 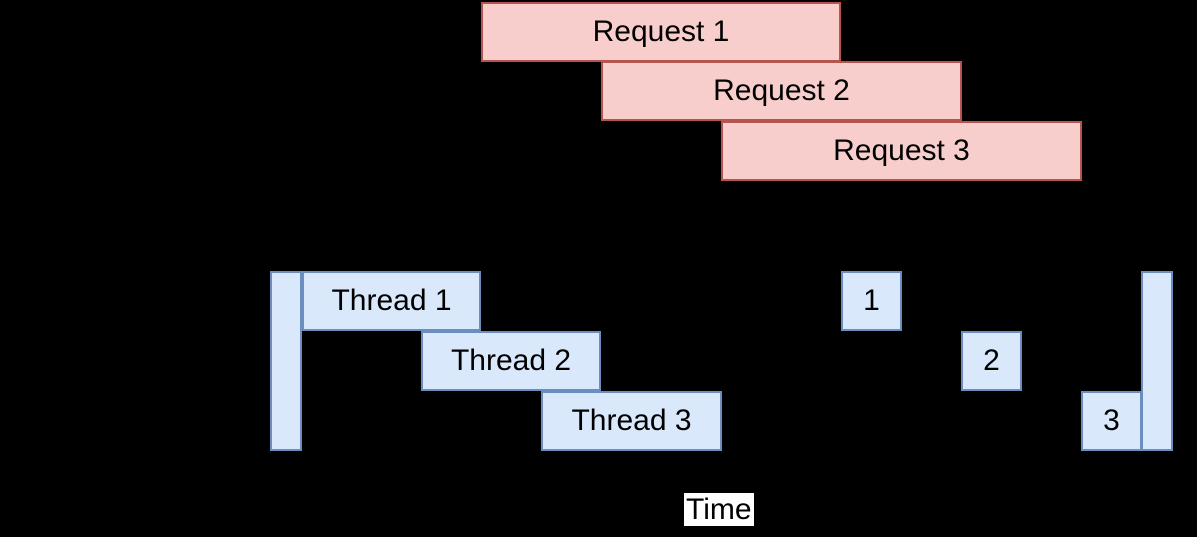 I want to click on request-bar-1-label: Request 1, so click(x=661, y=31).